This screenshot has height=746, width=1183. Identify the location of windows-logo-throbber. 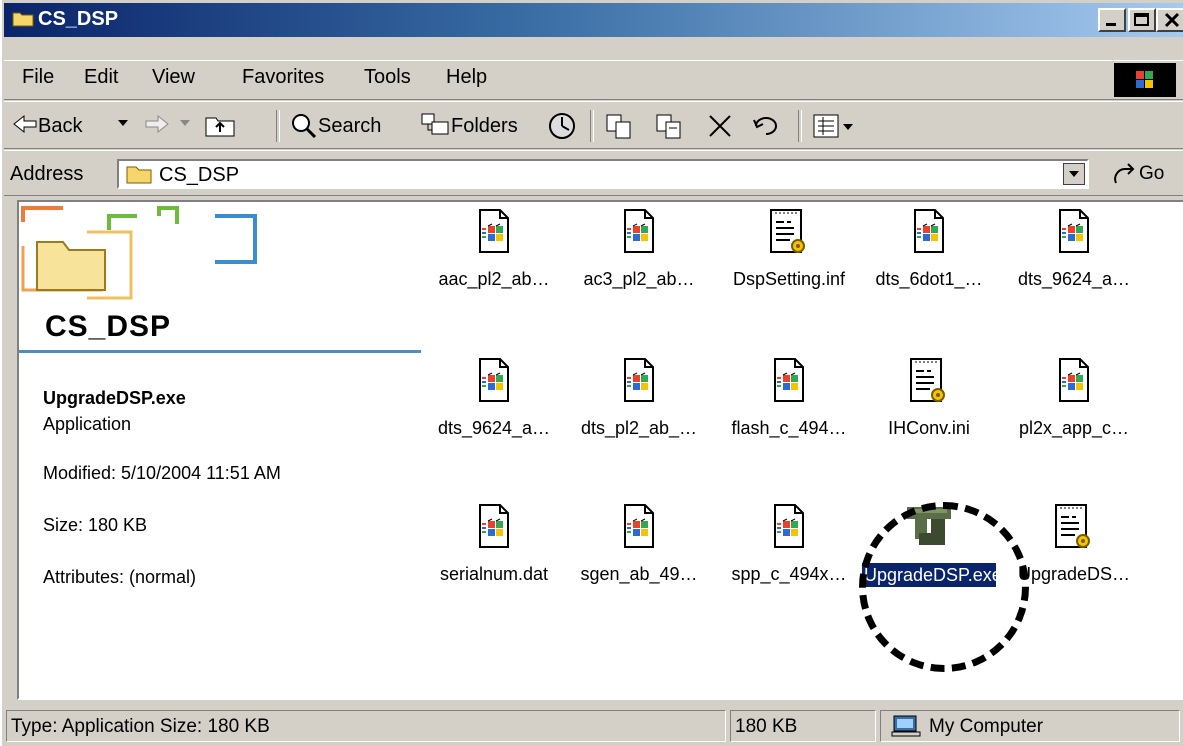
(1145, 80).